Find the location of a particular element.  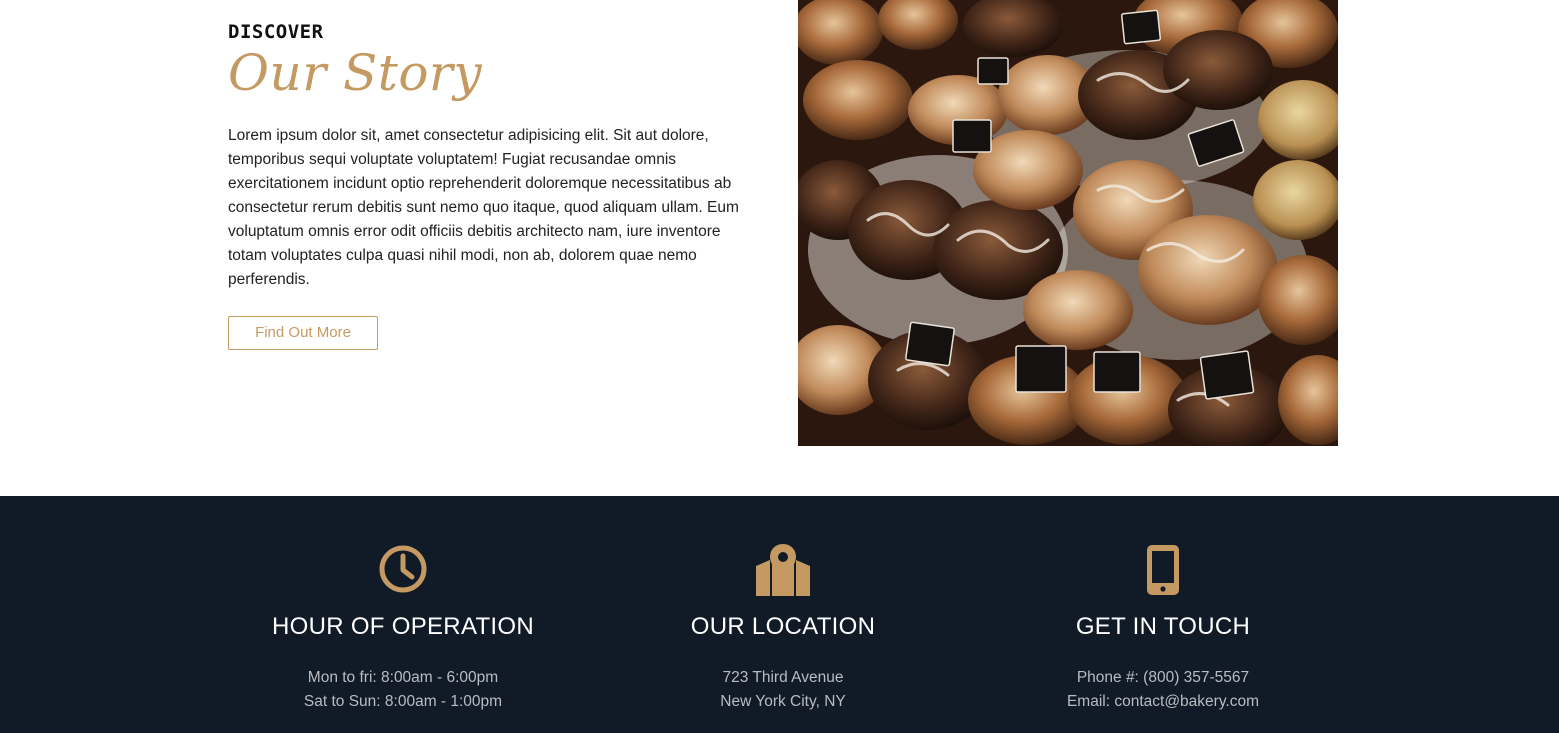

contact-phone: Phone #: (800) 357-5567 is located at coordinates (1163, 678).